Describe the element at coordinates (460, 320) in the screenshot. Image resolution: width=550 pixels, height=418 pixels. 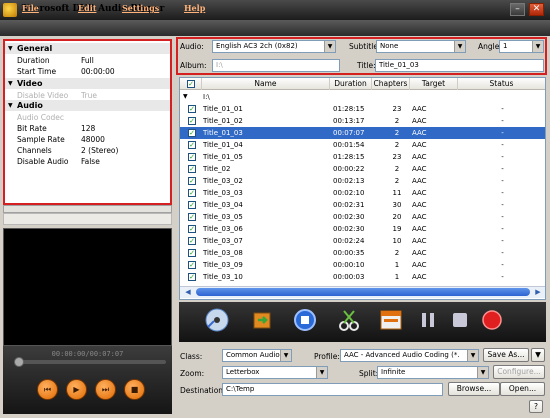
I see `stop-convert-button` at that location.